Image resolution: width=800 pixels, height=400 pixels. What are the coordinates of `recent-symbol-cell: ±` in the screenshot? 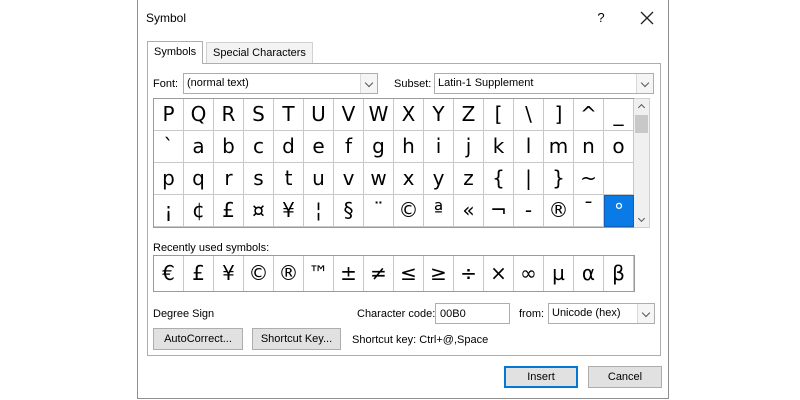 It's located at (349, 273).